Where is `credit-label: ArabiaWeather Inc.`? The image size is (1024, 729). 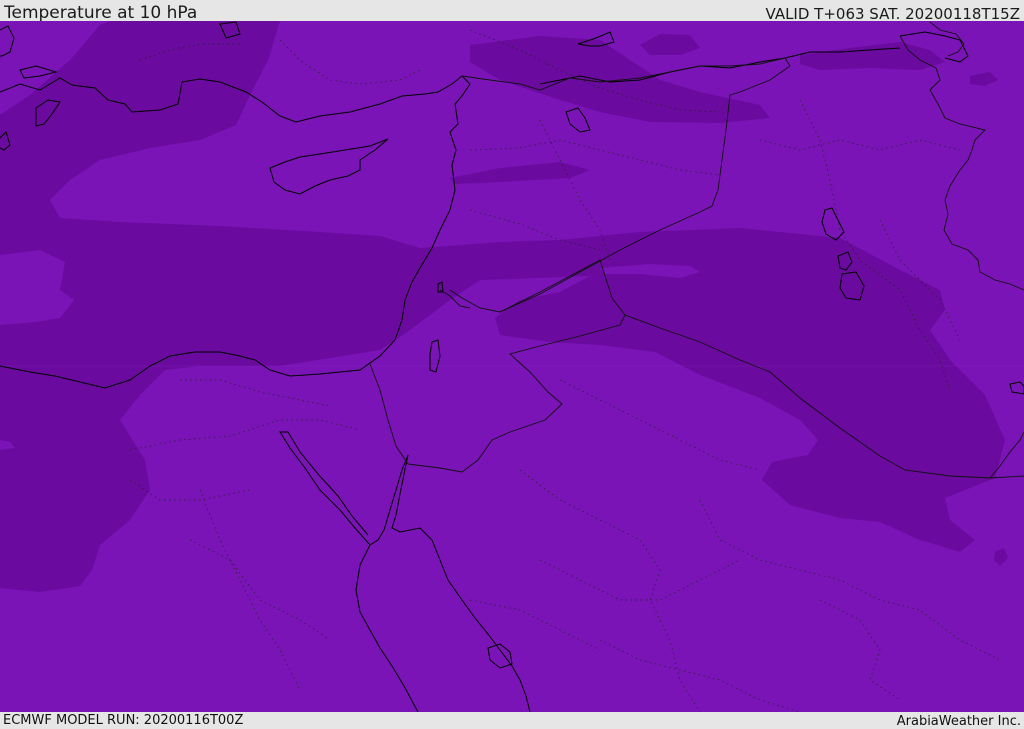
credit-label: ArabiaWeather Inc. is located at coordinates (958, 721).